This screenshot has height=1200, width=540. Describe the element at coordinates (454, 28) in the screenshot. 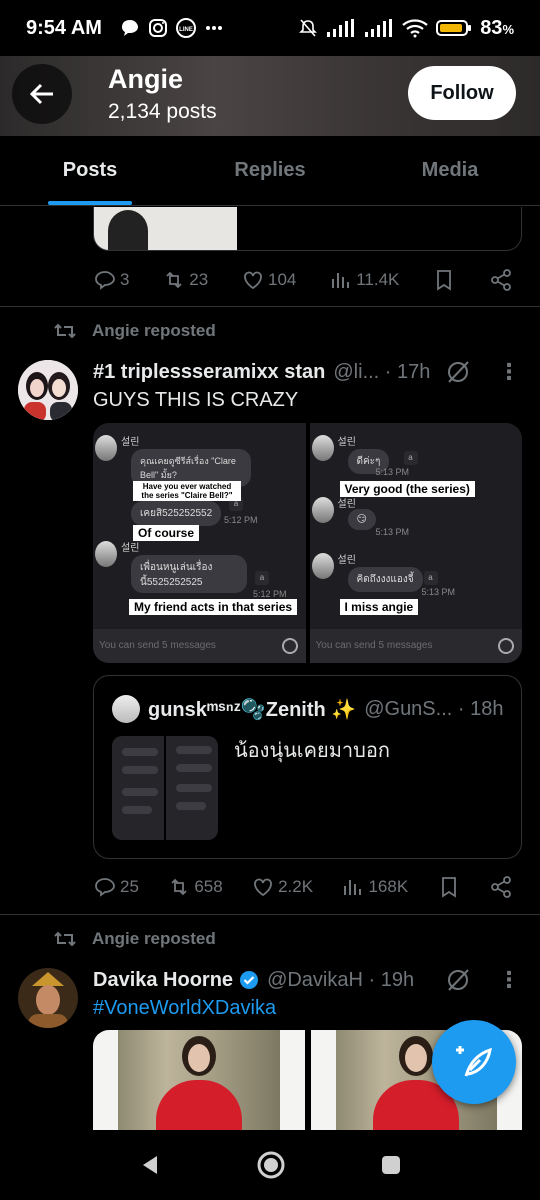

I see `battery-icon` at that location.